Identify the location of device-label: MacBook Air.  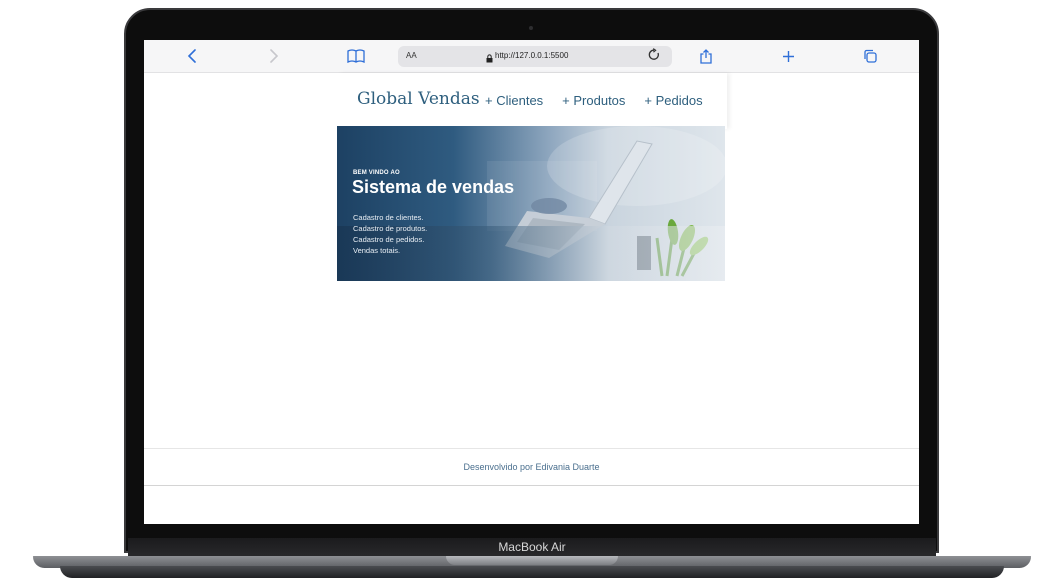
(532, 547).